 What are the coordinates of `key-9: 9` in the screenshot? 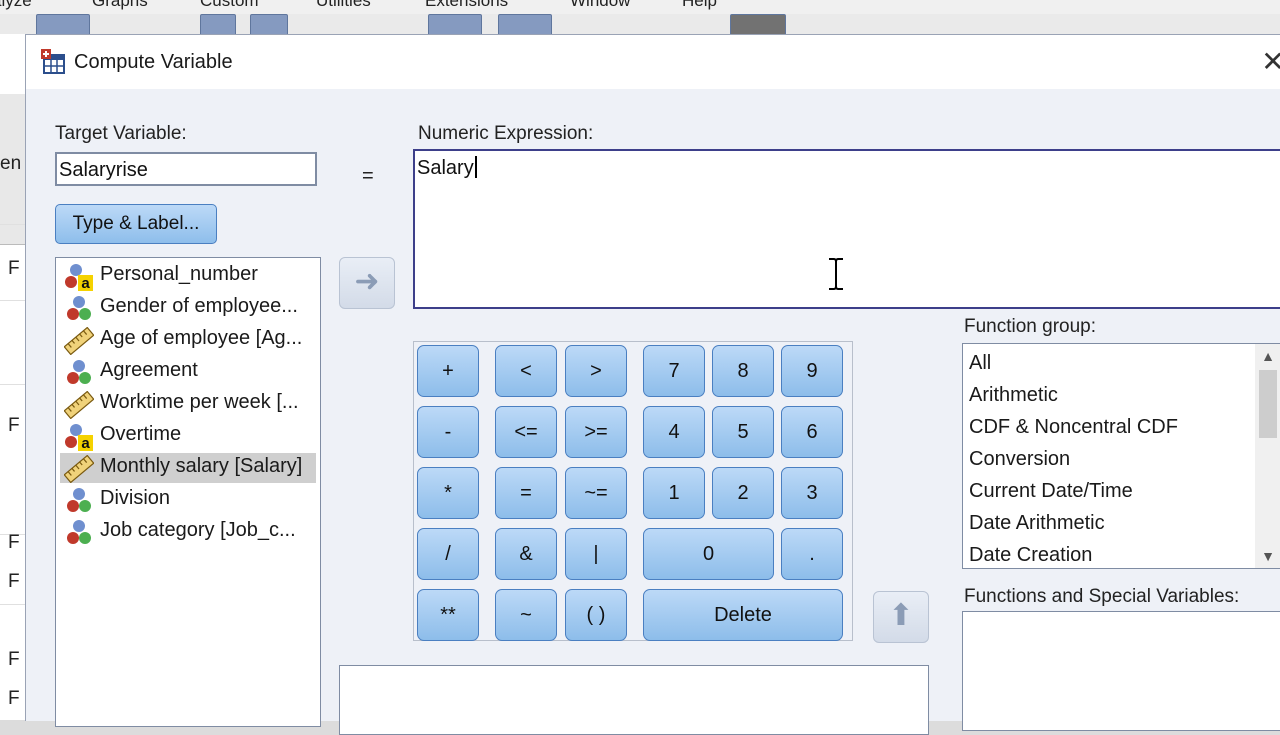 It's located at (812, 371).